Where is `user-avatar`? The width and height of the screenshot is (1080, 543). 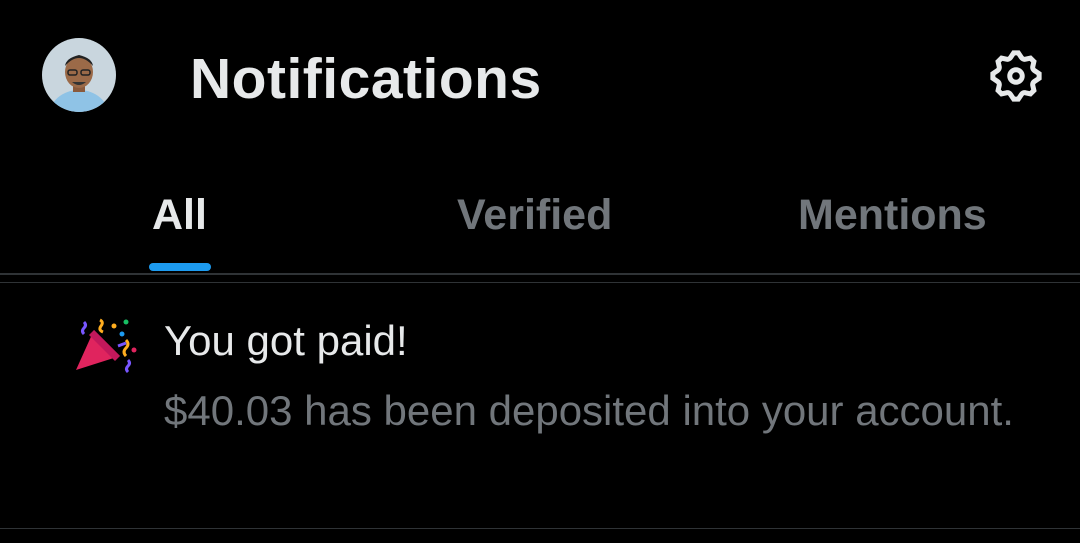 user-avatar is located at coordinates (79, 75).